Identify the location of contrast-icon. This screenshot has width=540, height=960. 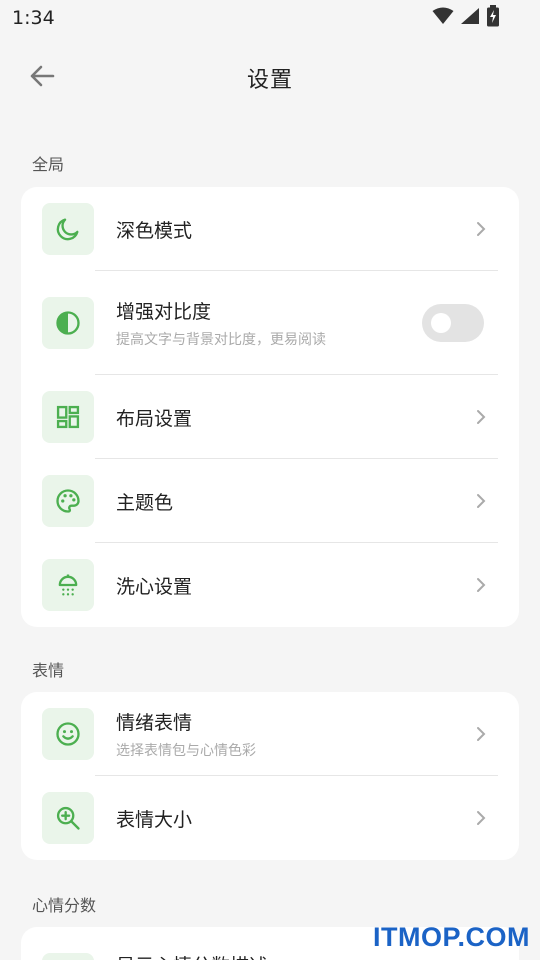
(68, 323).